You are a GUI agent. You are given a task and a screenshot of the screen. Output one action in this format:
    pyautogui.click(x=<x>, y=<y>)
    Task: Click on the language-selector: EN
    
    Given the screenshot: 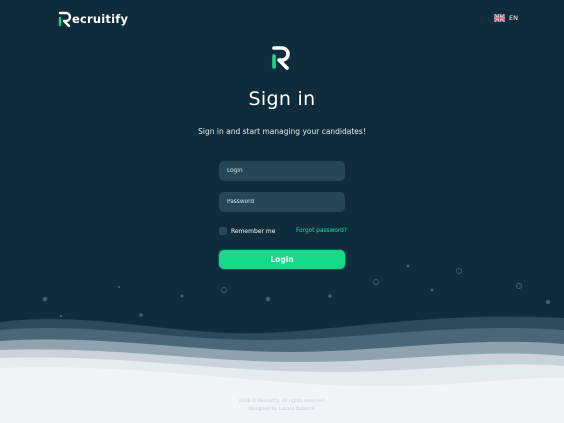 What is the action you would take?
    pyautogui.click(x=506, y=18)
    